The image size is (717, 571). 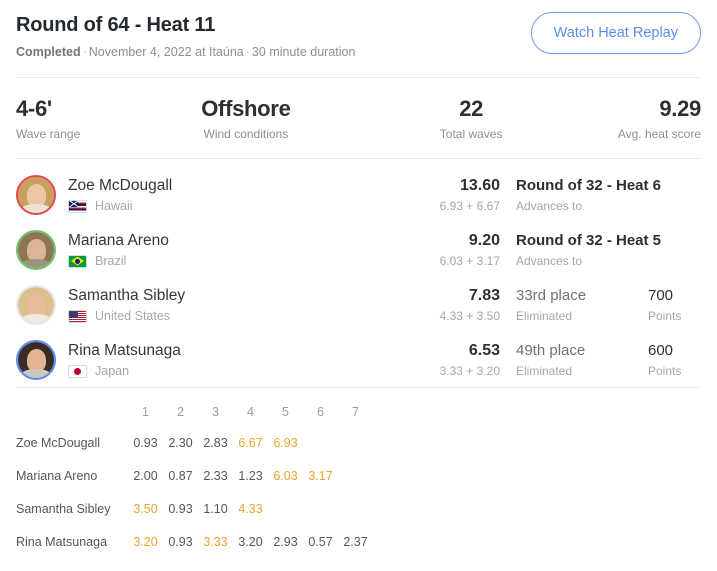 I want to click on athlete-country: Hawaii, so click(x=233, y=206).